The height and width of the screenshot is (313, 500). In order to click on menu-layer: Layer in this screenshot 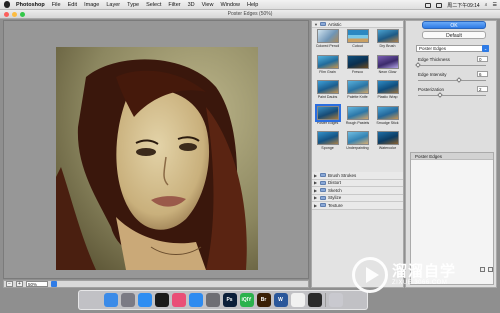, I will do `click(113, 5)`.